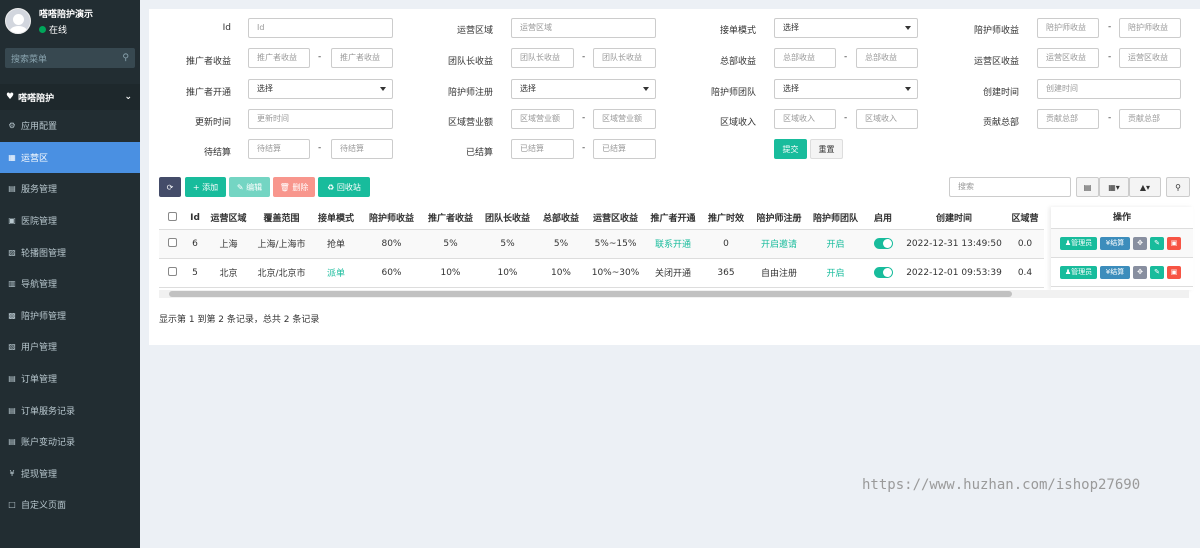  Describe the element at coordinates (70, 347) in the screenshot. I see `sidebar-item: ▧ 用户管理` at that location.